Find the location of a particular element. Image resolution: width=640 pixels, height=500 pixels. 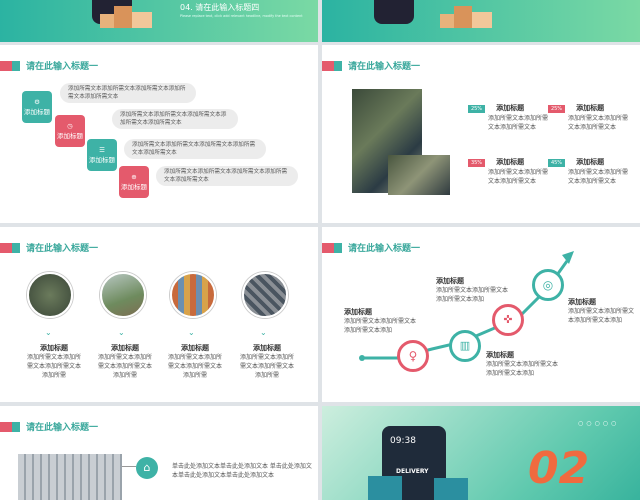

warehouse-photo is located at coordinates (70, 477).